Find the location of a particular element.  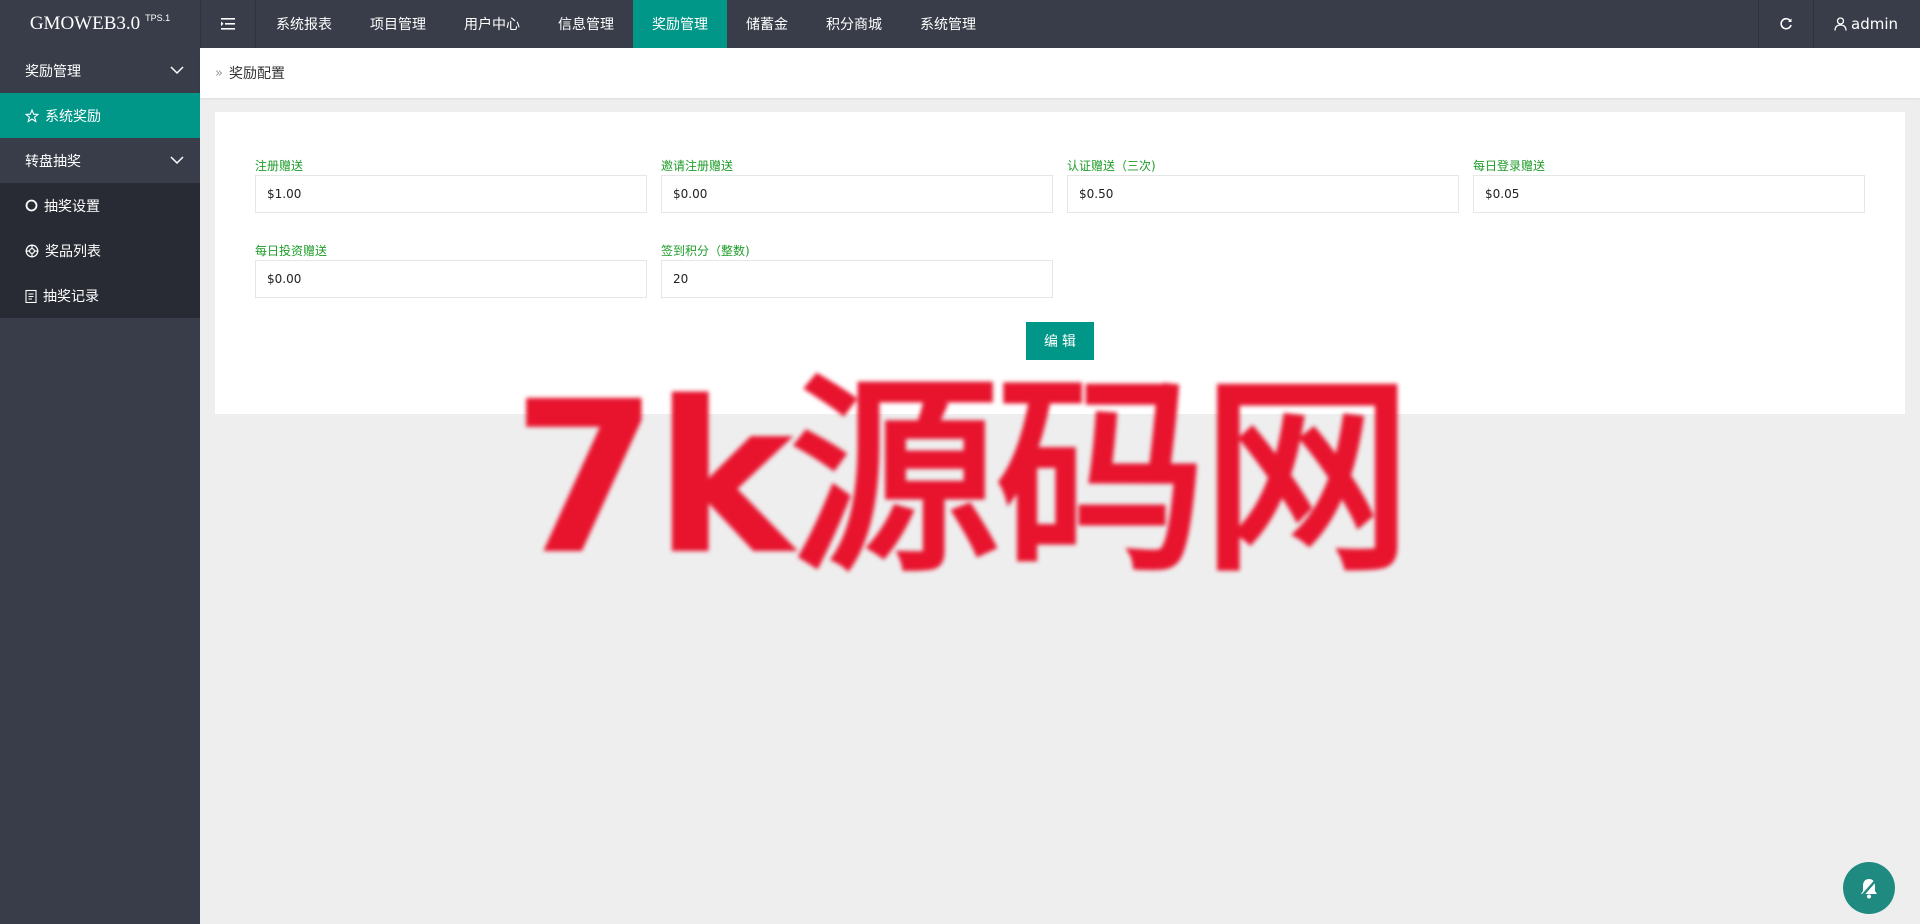

breadcrumb-current: 奖励配置 is located at coordinates (257, 73).